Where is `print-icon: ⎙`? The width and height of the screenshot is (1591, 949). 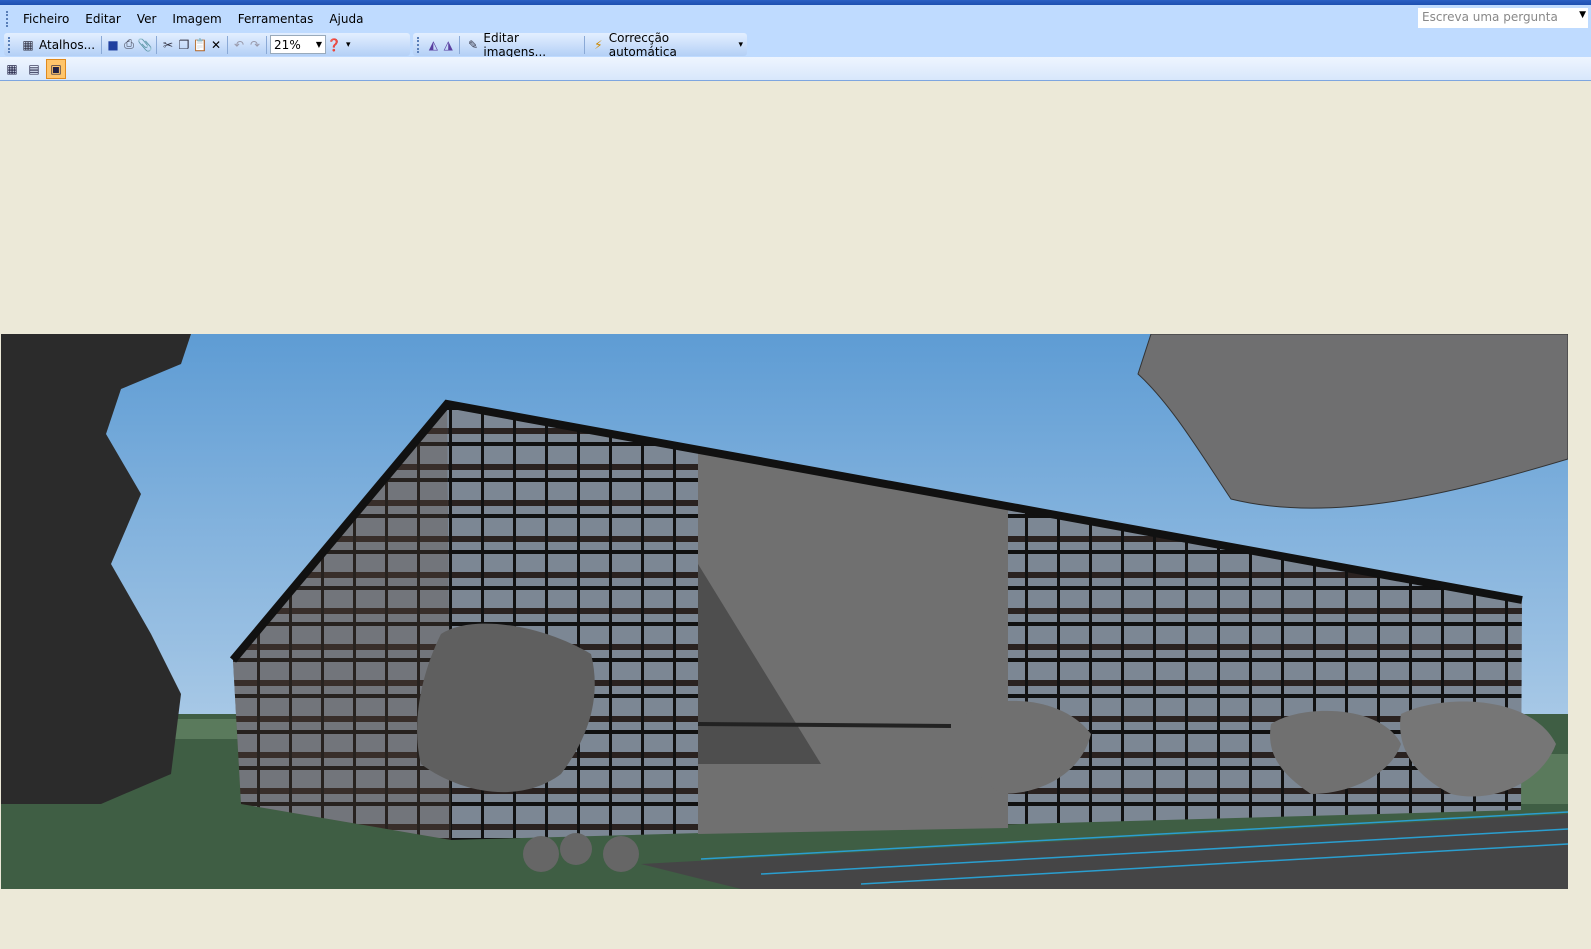 print-icon: ⎙ is located at coordinates (129, 45).